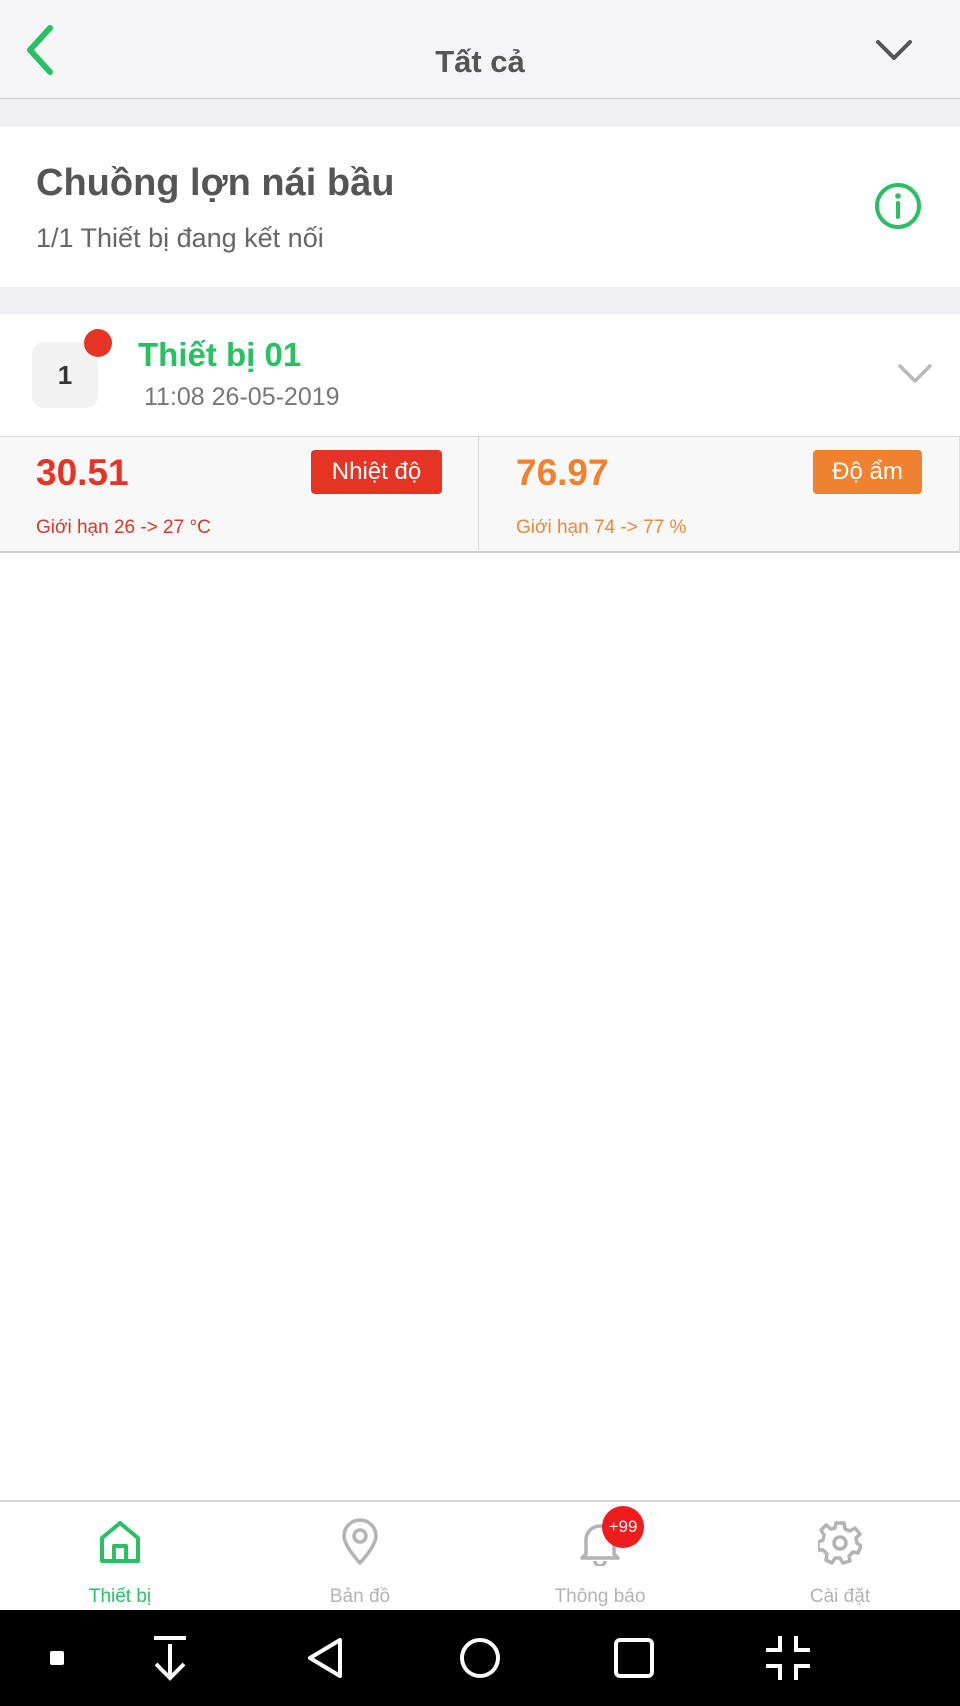  I want to click on system-menu-button, so click(58, 1658).